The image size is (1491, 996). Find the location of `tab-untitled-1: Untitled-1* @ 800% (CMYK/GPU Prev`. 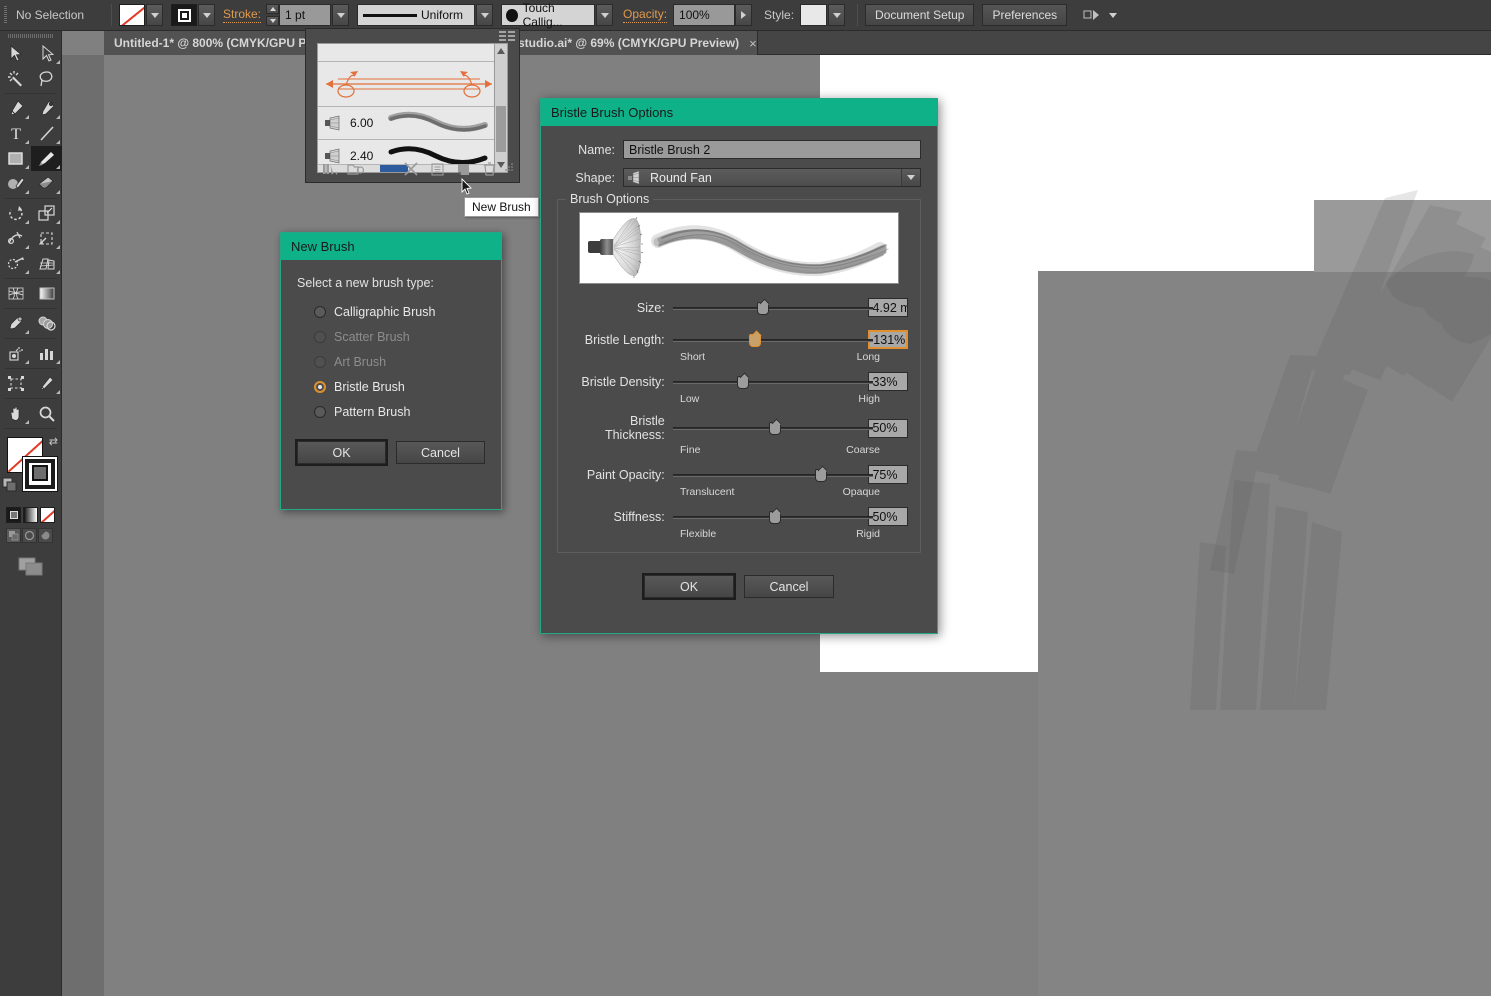

tab-untitled-1: Untitled-1* @ 800% (CMYK/GPU Prev is located at coordinates (214, 43).